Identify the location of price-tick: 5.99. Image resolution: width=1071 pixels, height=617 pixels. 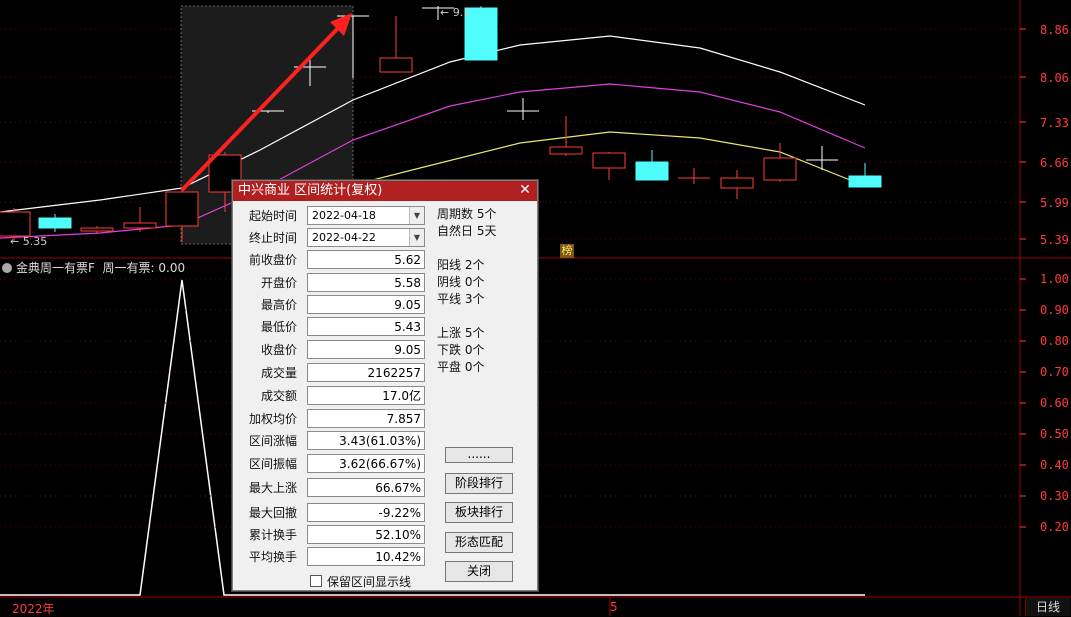
(1054, 203).